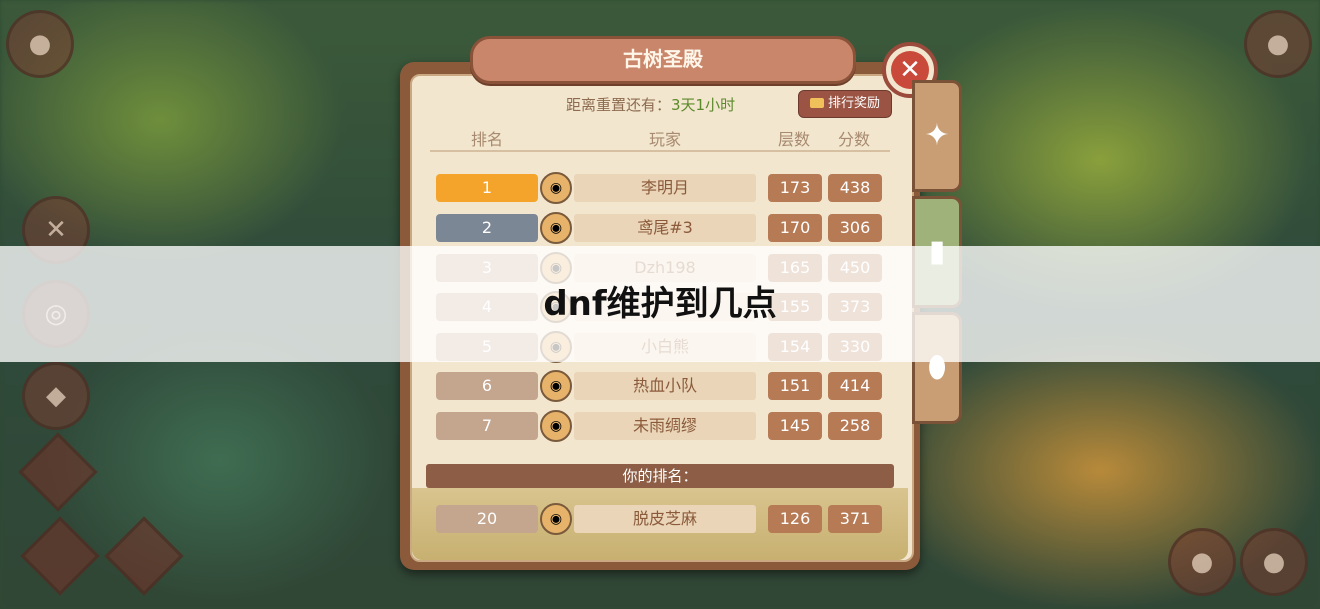  Describe the element at coordinates (855, 228) in the screenshot. I see `score-cell: 306` at that location.